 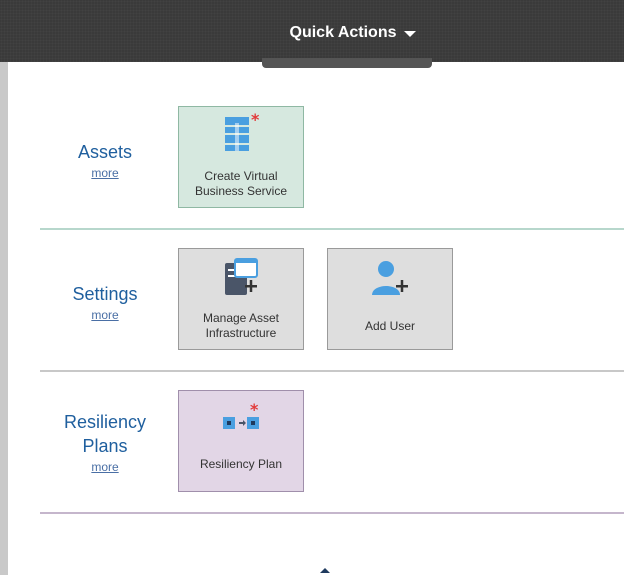 I want to click on top-bar: Quick Actions, so click(x=312, y=31).